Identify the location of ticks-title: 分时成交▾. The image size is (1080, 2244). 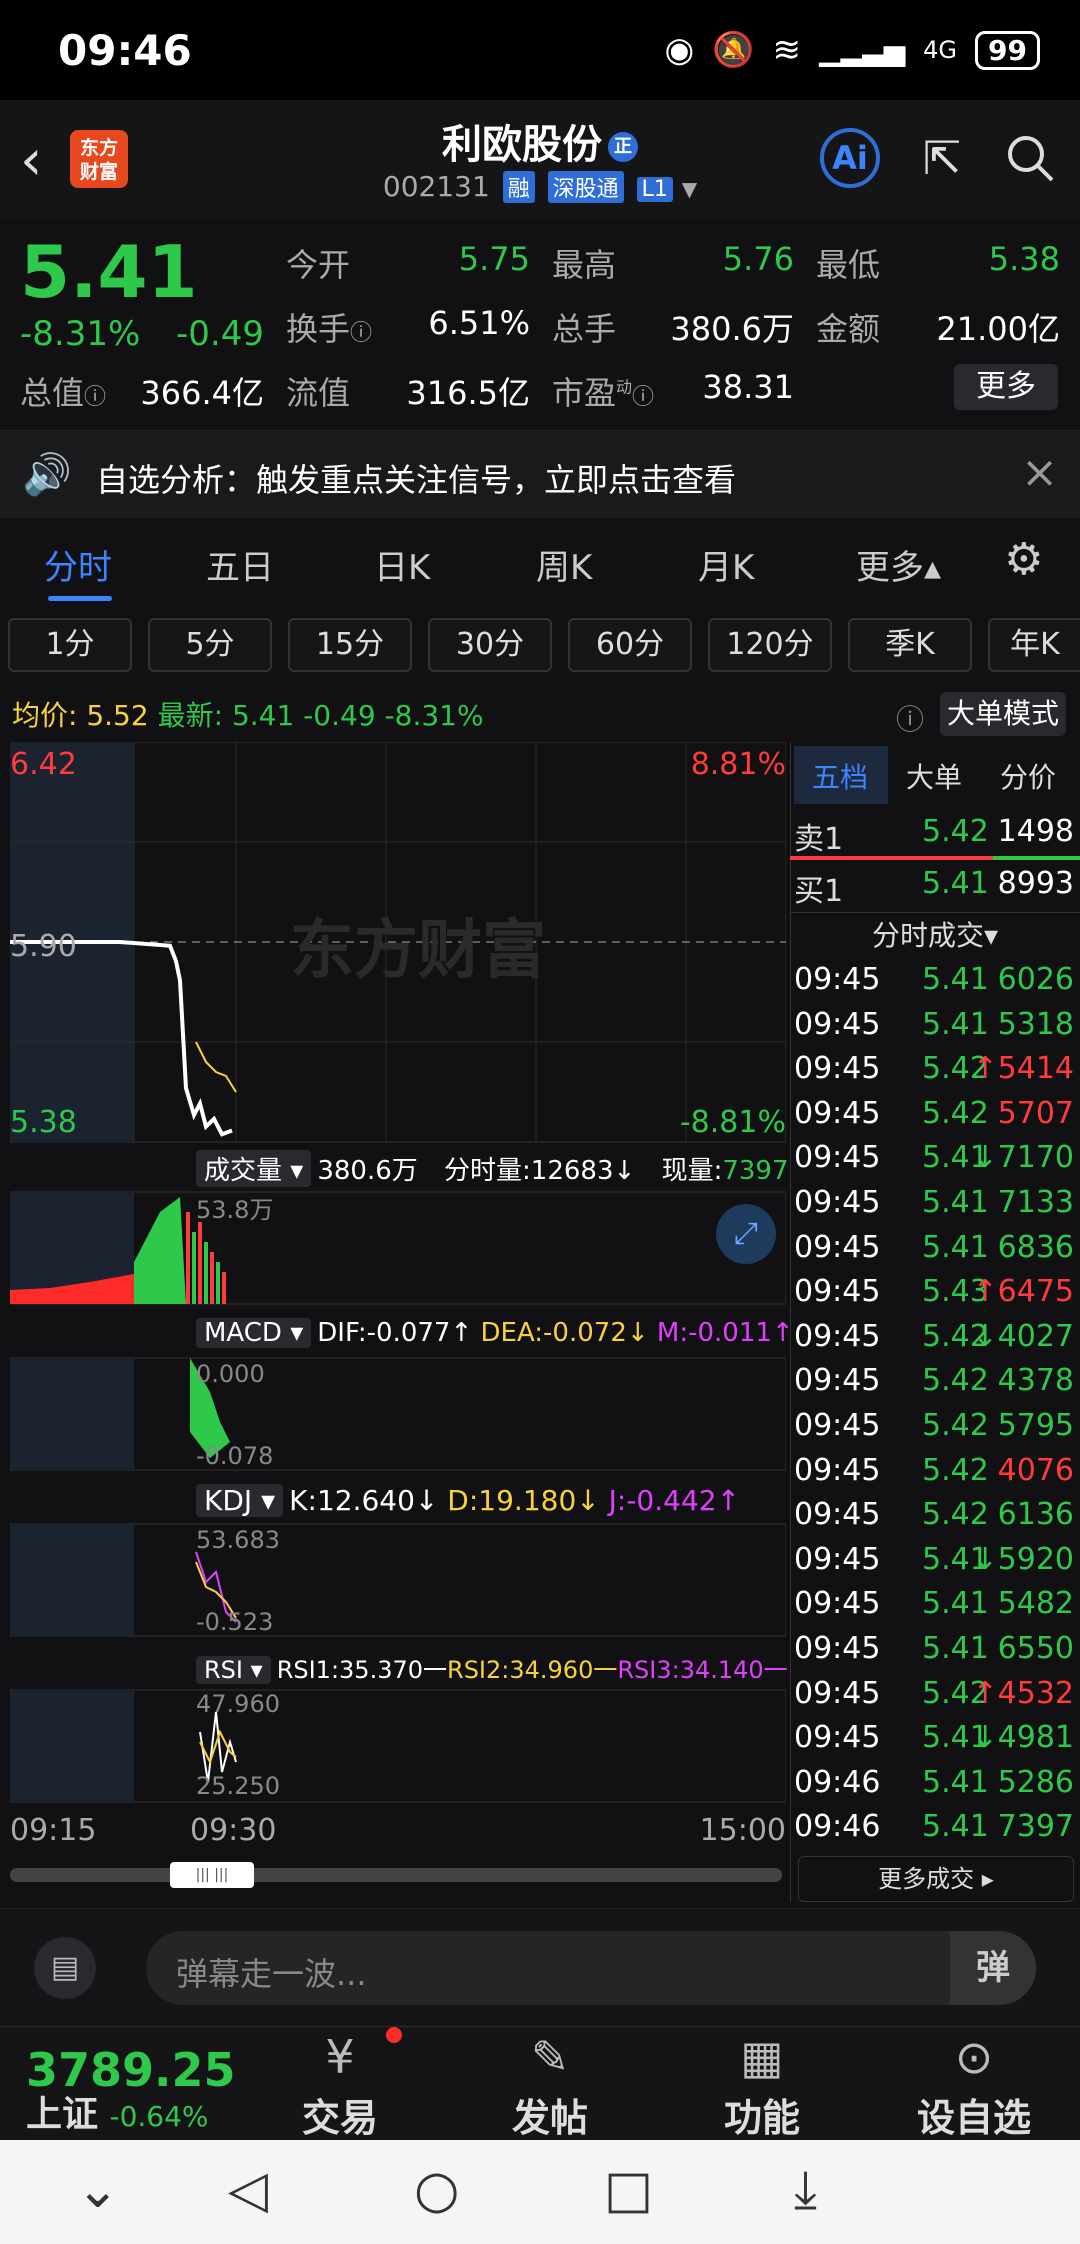
(935, 934).